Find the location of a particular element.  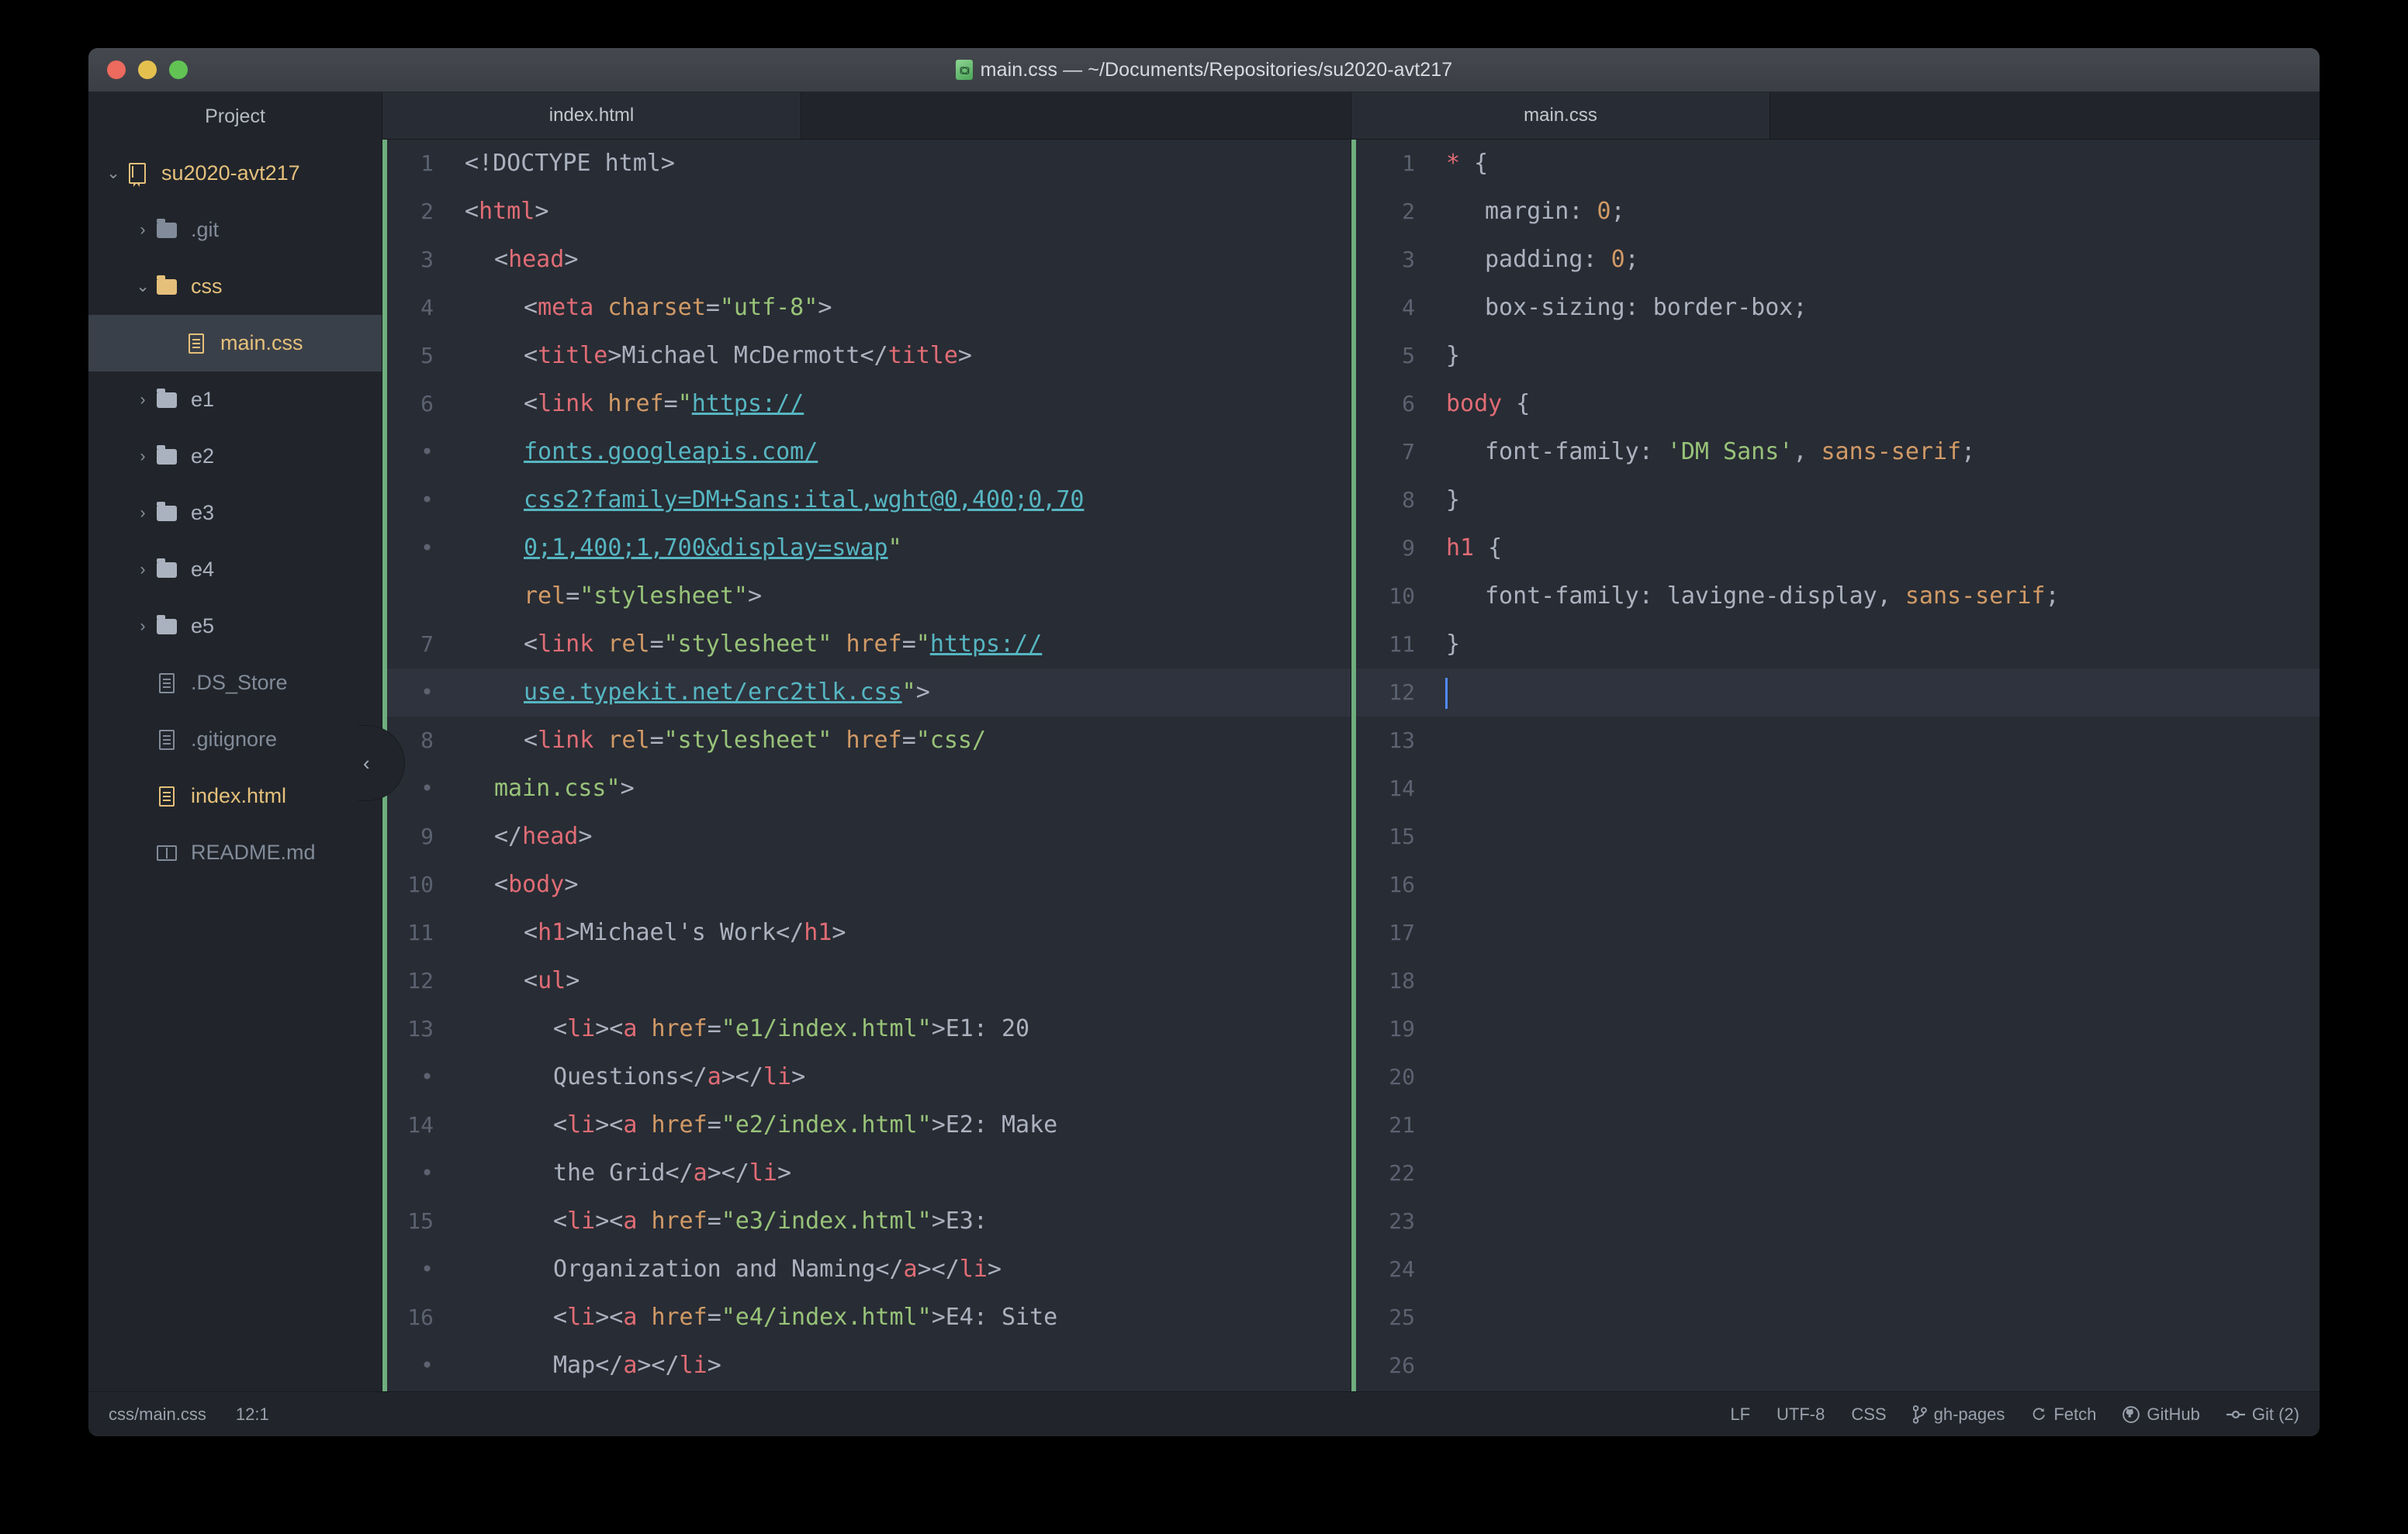

tree-item-readme-md: README.md is located at coordinates (235, 852).